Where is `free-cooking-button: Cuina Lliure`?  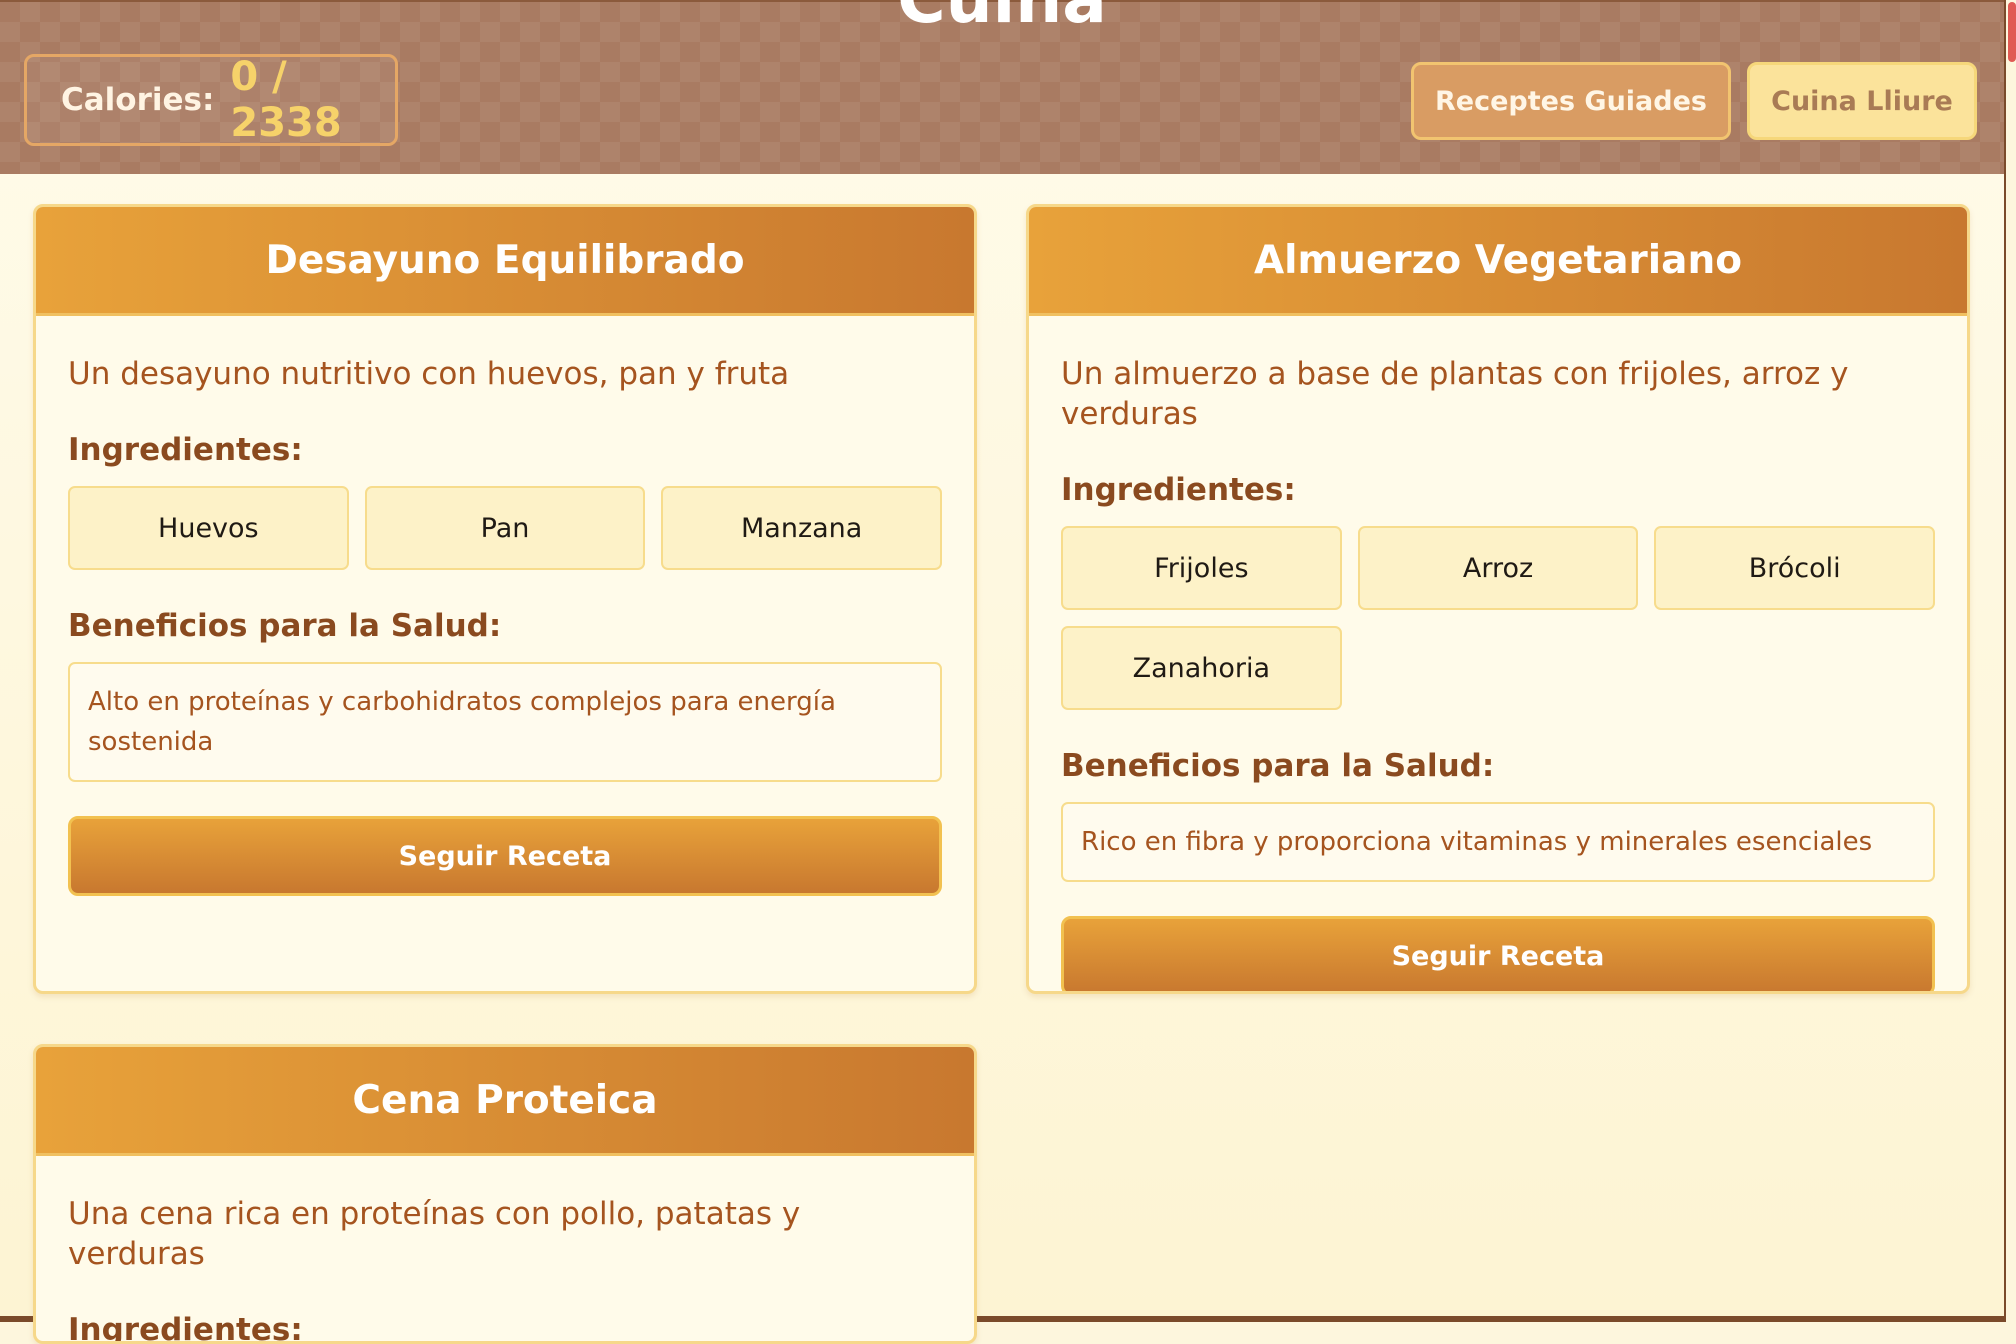 free-cooking-button: Cuina Lliure is located at coordinates (1862, 101).